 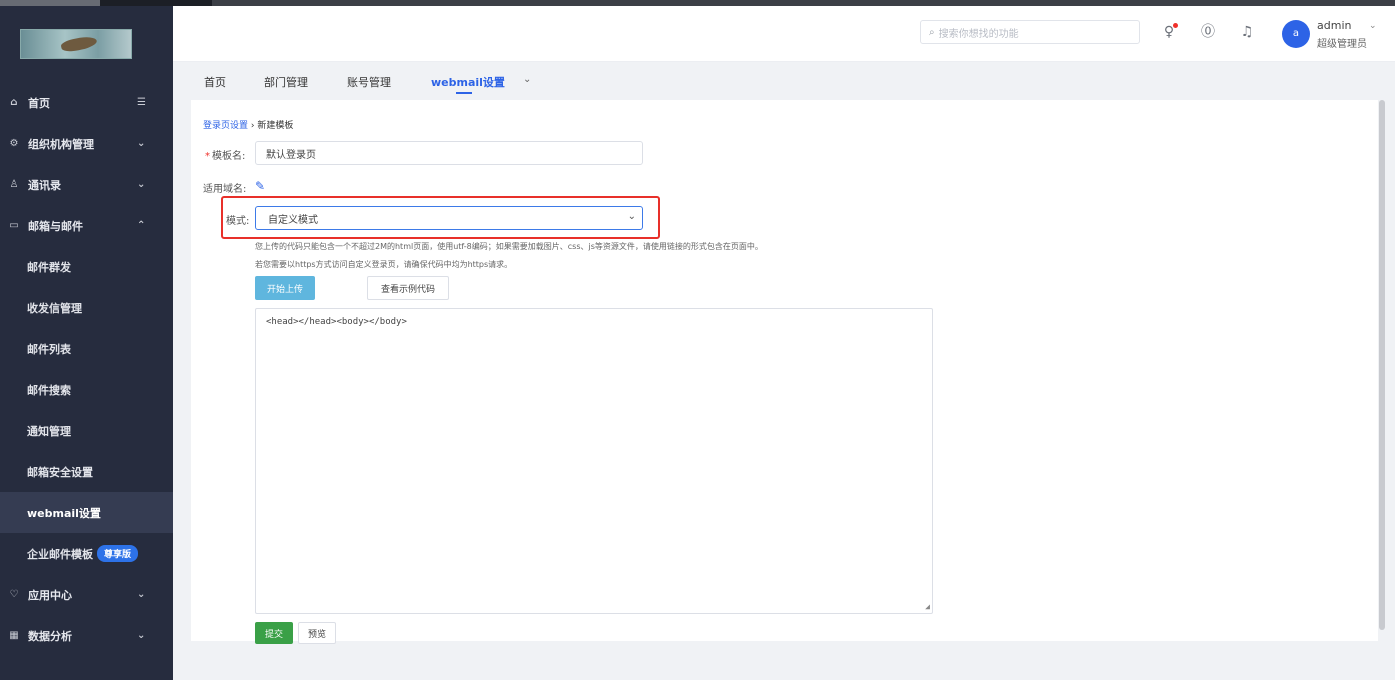 I want to click on sidebar-subitem-templates: 企业邮件模板 尊享版, so click(x=86, y=553).